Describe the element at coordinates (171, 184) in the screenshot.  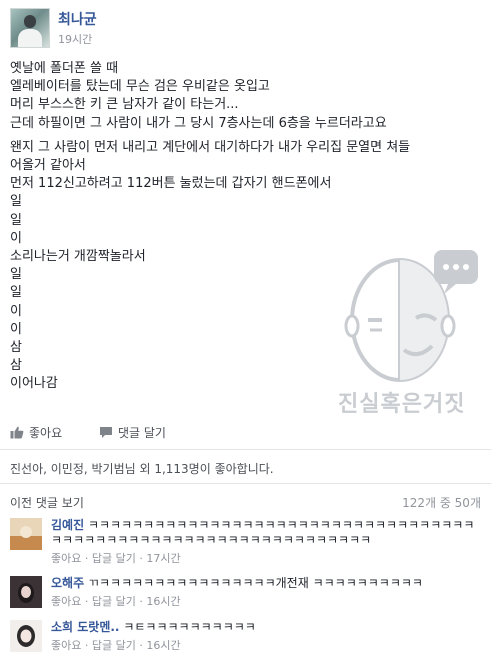
I see `post-line: 먼저 112신고하려고 112버튼 눌렀는데 갑자기 핸드폰에서` at that location.